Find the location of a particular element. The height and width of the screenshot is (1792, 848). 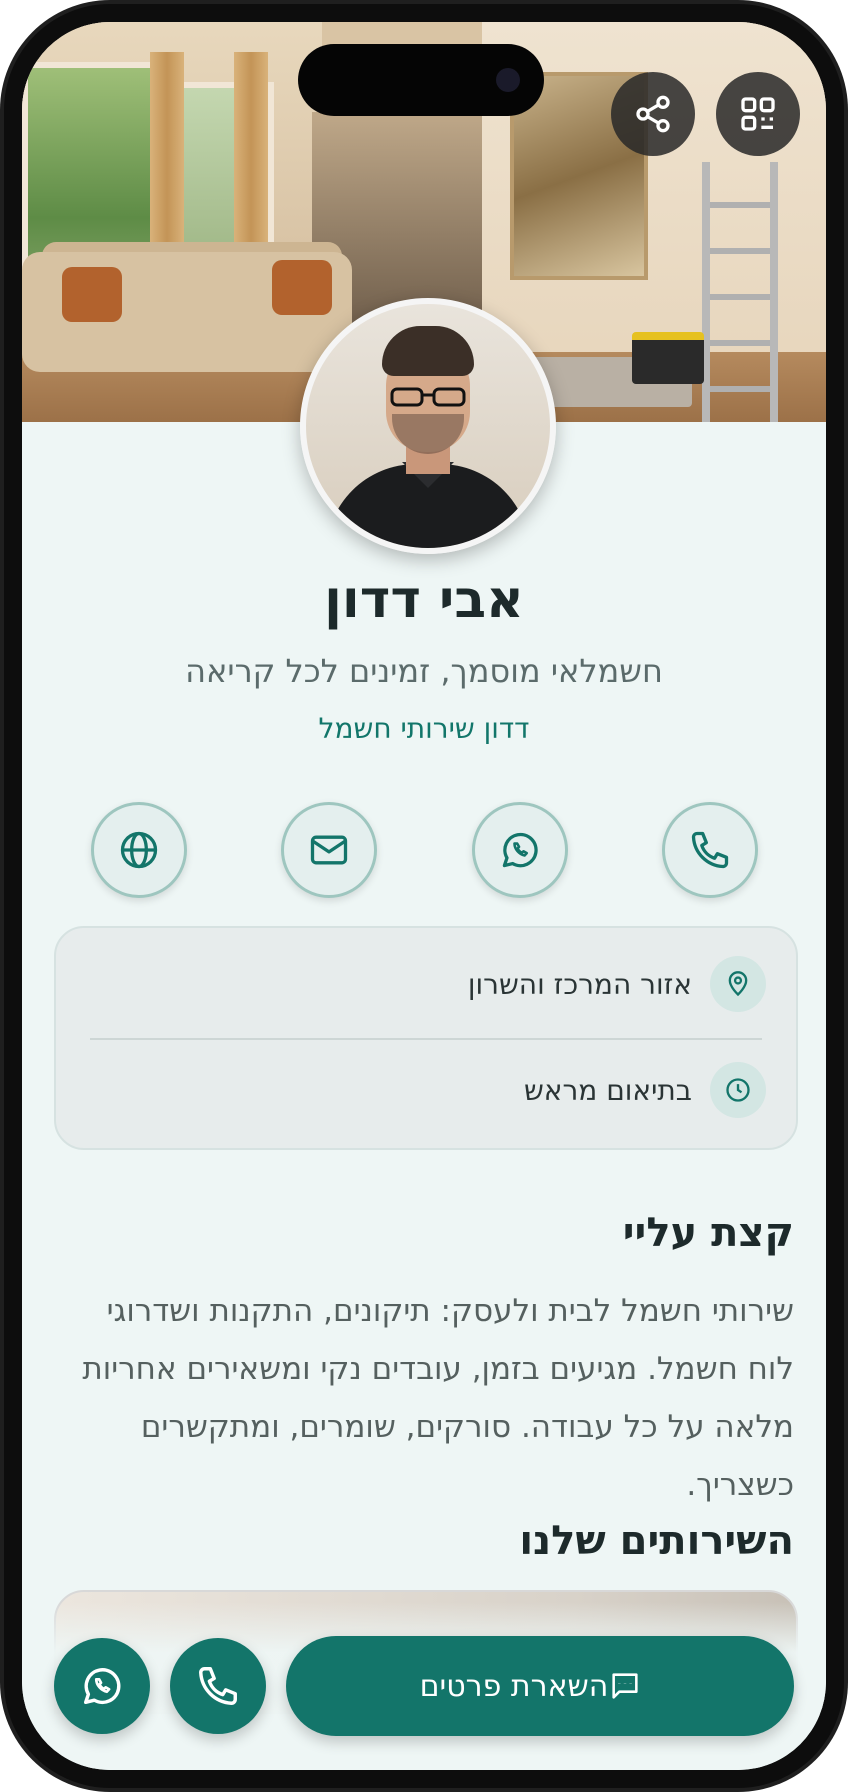

availability: בתיאום מראש is located at coordinates (607, 1090).